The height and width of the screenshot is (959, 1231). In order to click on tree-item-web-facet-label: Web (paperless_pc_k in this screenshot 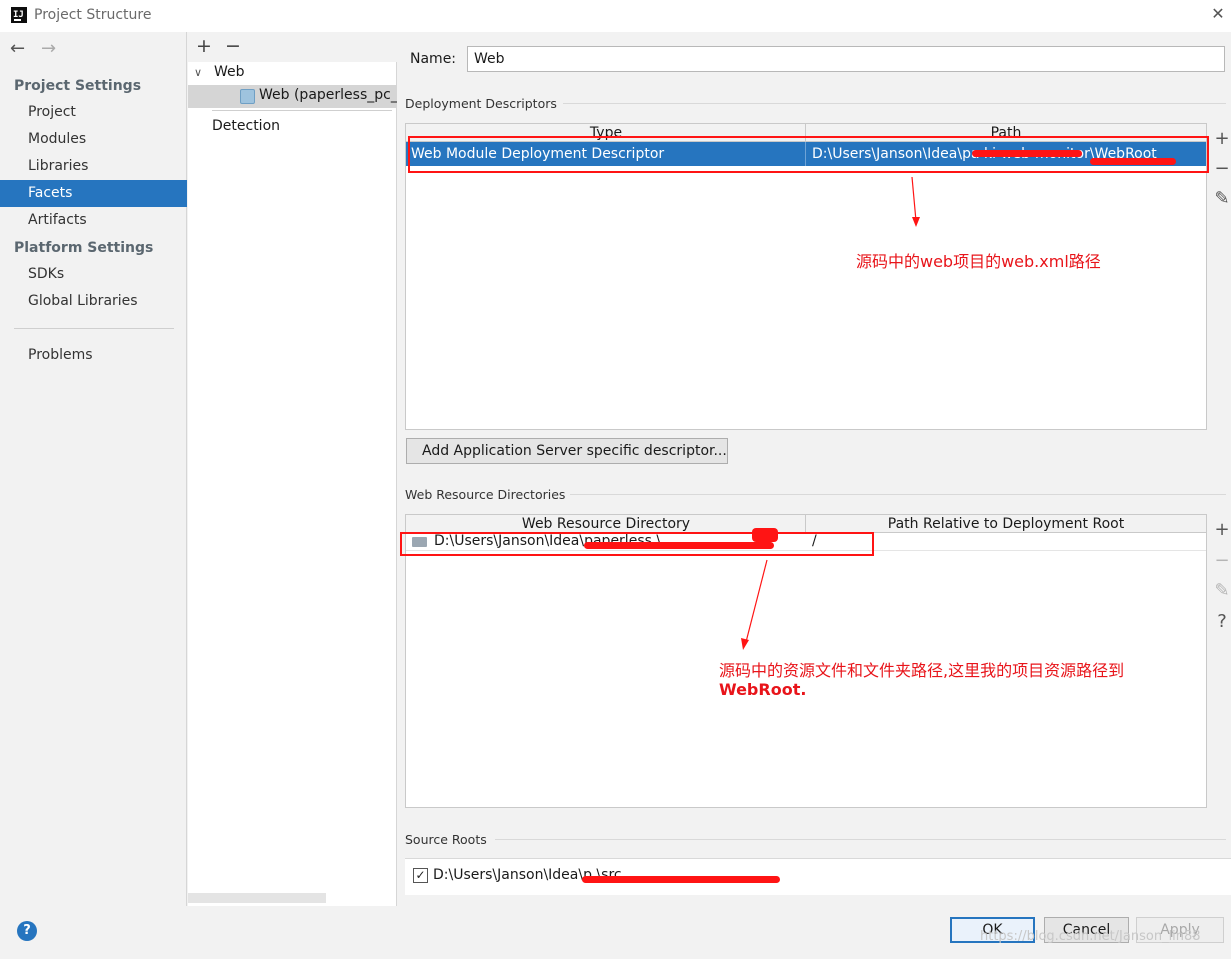, I will do `click(328, 95)`.